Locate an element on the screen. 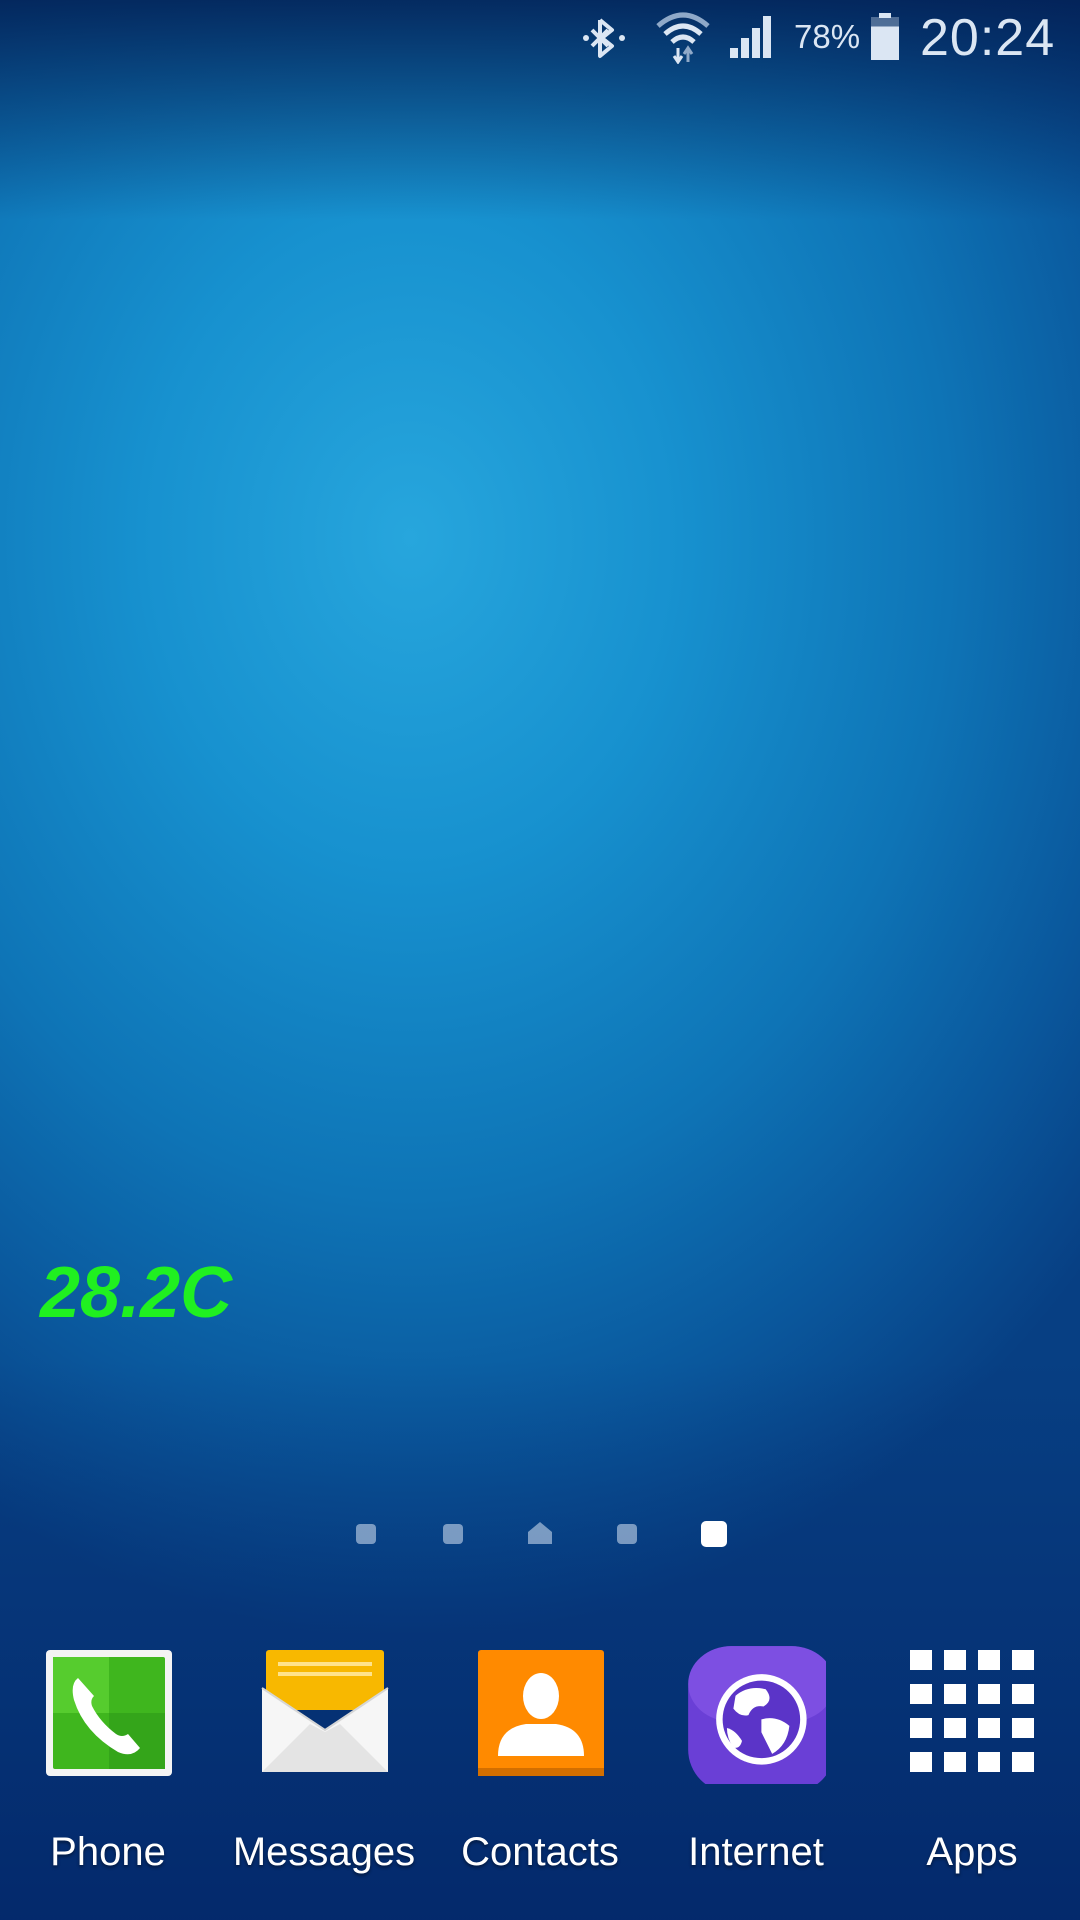 Image resolution: width=1080 pixels, height=1920 pixels. app-dock: Phone Messages Contacts Internet Apps is located at coordinates (540, 1760).